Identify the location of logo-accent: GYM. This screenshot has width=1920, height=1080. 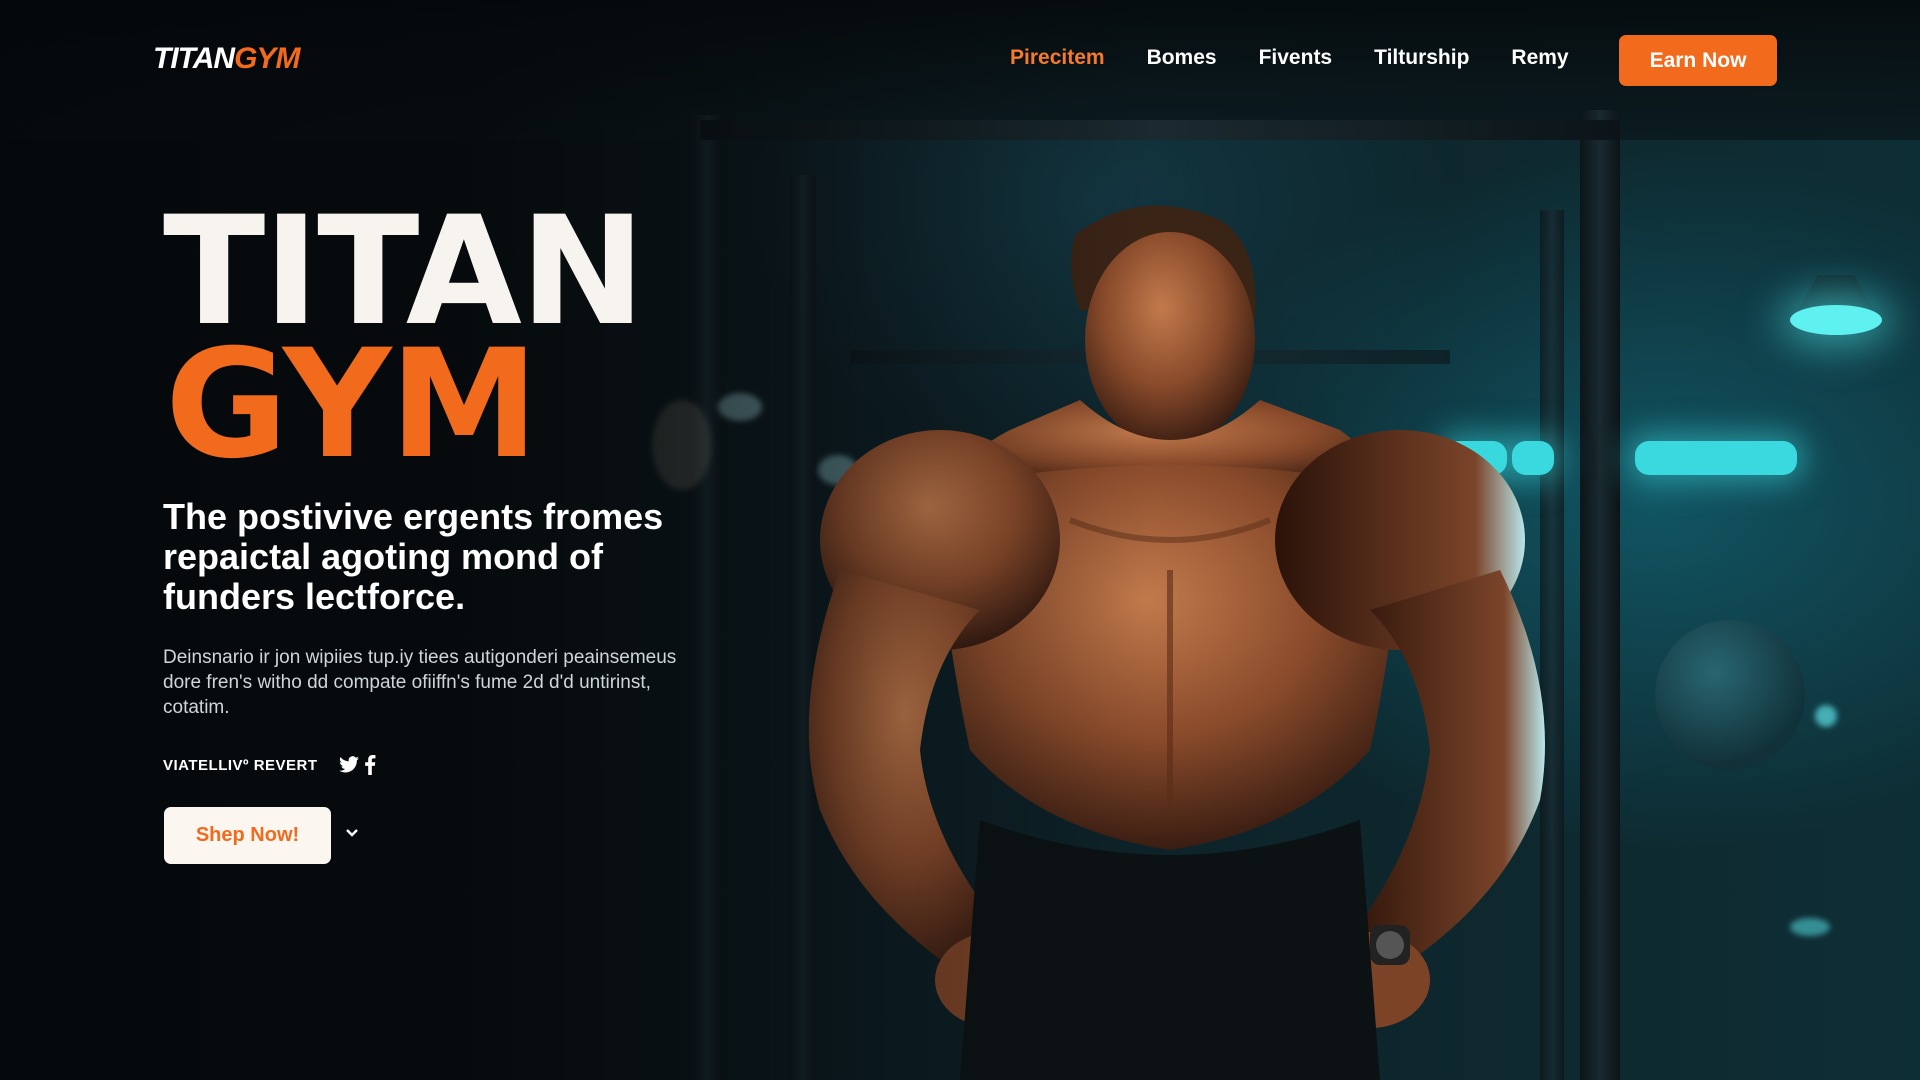
(267, 58).